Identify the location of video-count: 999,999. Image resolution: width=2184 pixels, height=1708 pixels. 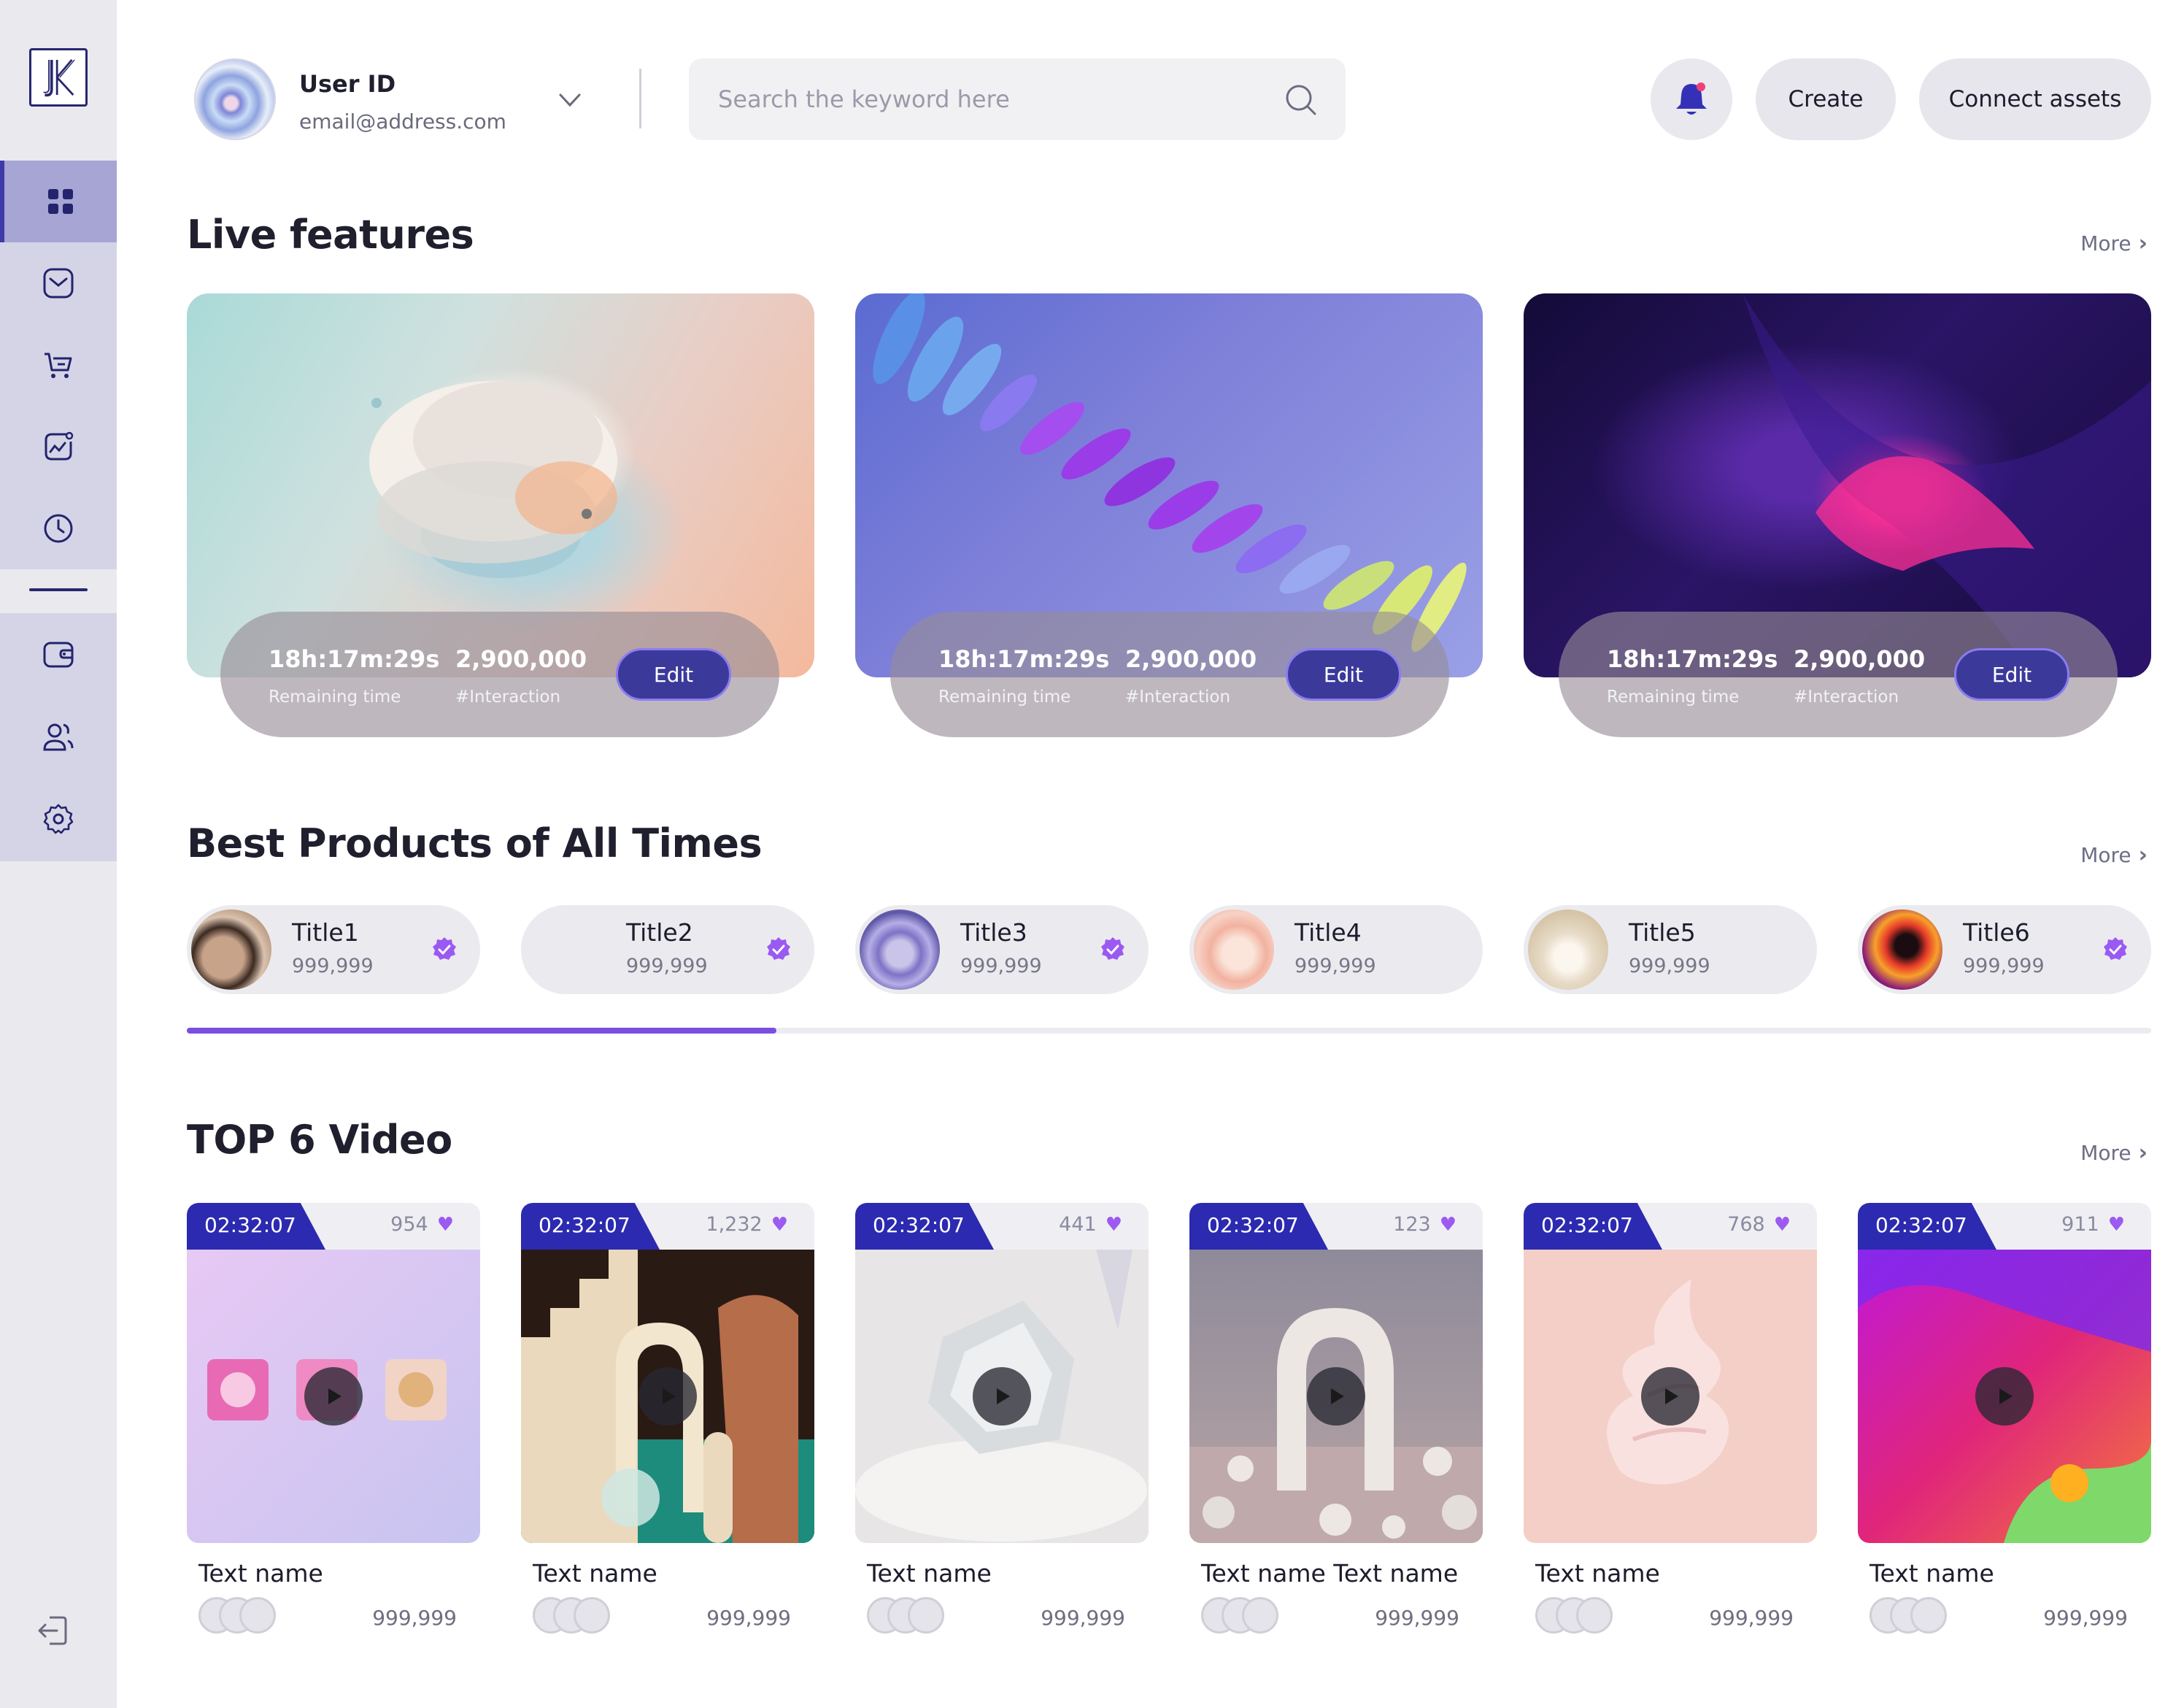
(748, 1618).